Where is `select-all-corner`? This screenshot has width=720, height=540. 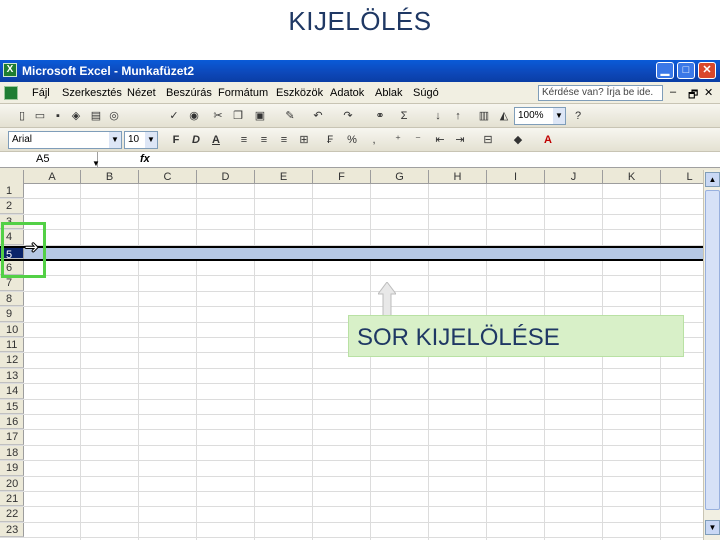 select-all-corner is located at coordinates (12, 177).